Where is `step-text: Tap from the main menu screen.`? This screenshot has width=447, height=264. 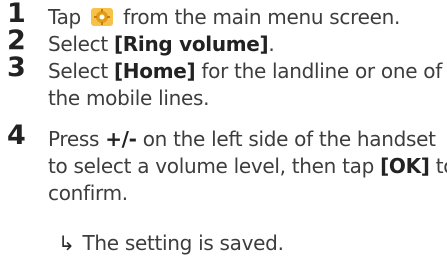
step-text: Tap from the main menu screen. is located at coordinates (224, 17).